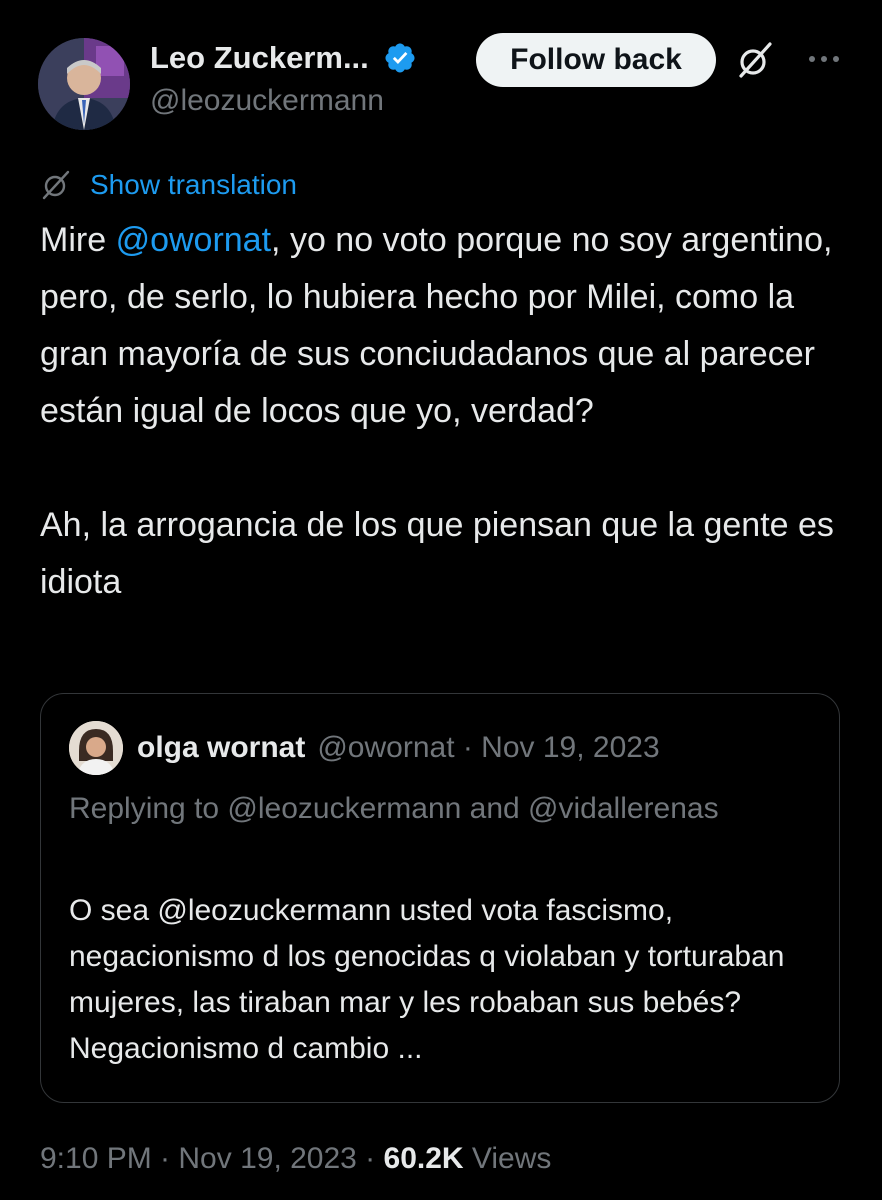  What do you see at coordinates (193, 185) in the screenshot?
I see `show-translation-link: Show translation` at bounding box center [193, 185].